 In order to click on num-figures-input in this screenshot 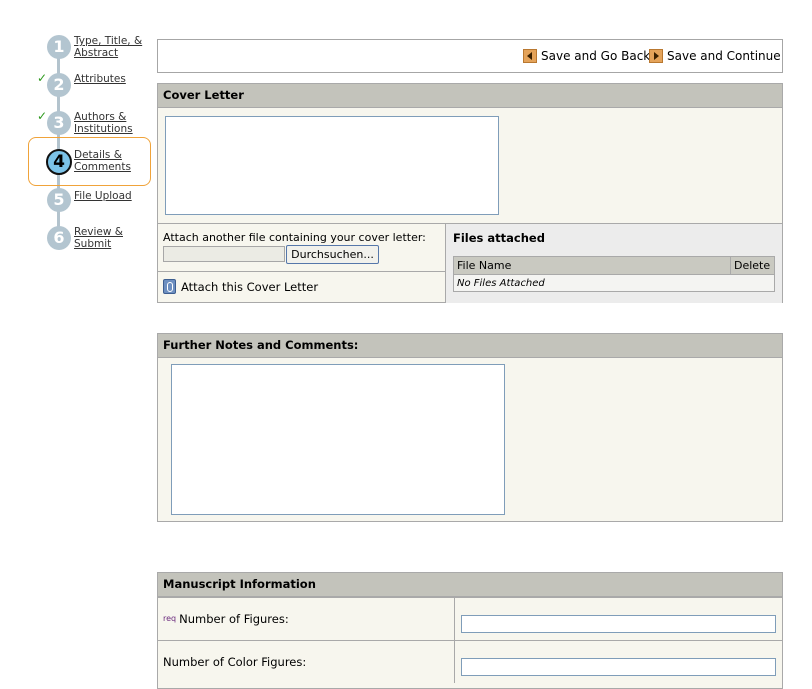, I will do `click(618, 624)`.